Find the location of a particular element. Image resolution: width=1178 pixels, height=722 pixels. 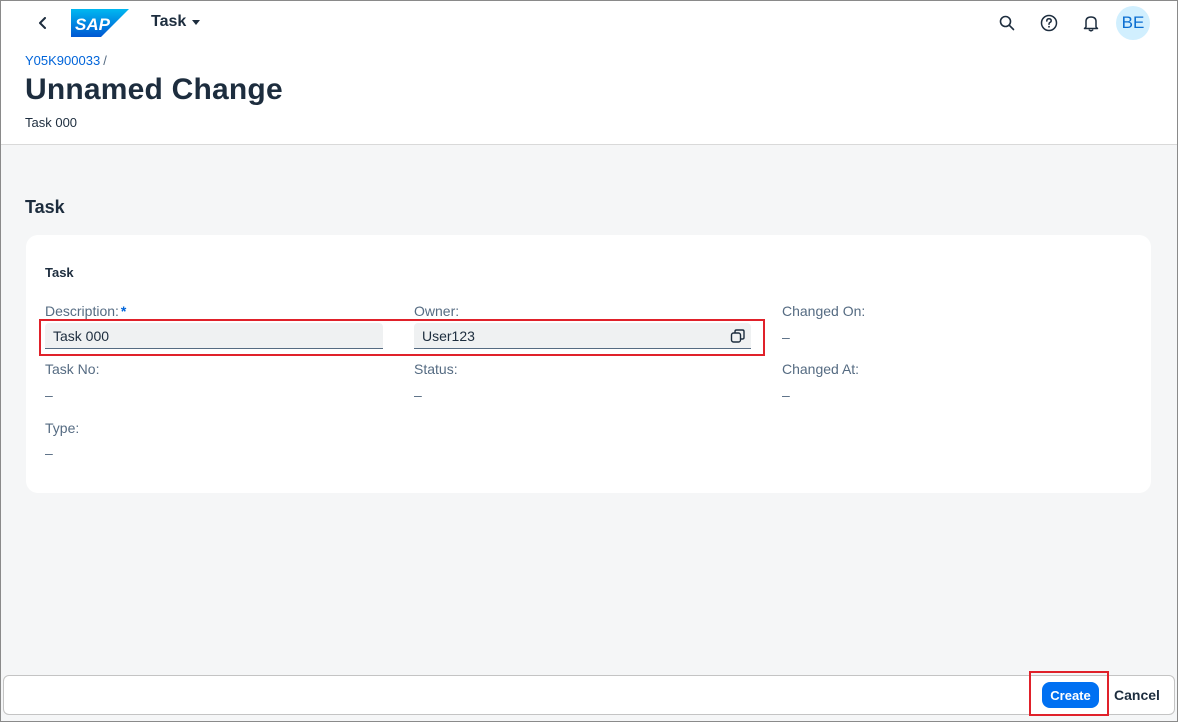

search-icon is located at coordinates (1007, 23).